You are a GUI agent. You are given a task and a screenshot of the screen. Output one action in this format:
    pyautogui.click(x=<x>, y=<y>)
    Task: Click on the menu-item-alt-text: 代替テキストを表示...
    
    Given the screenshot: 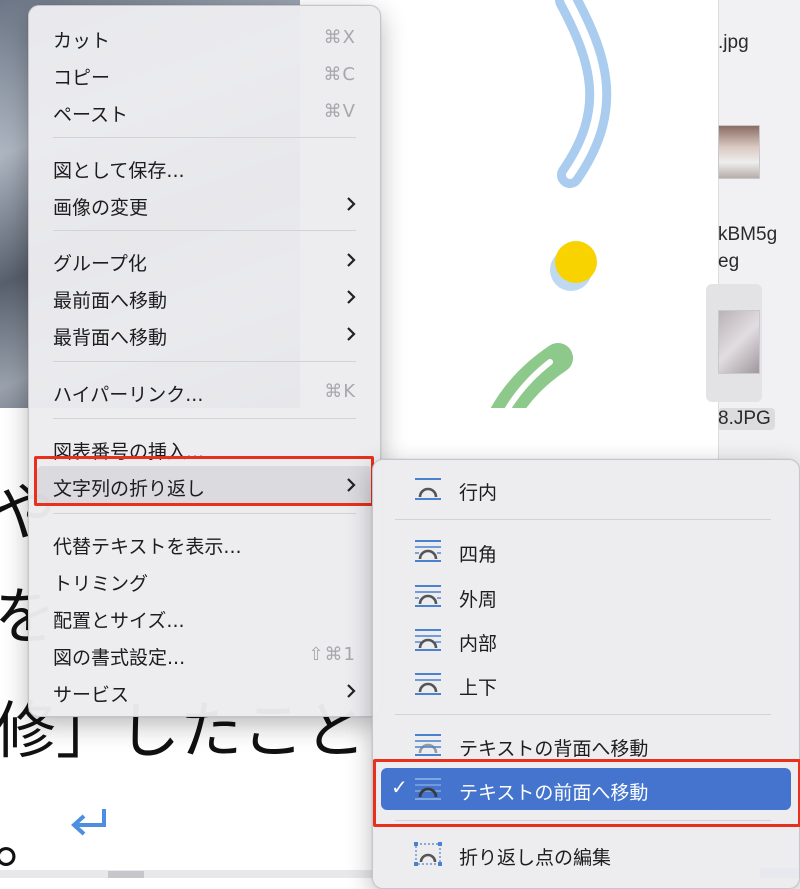 What is the action you would take?
    pyautogui.click(x=204, y=542)
    